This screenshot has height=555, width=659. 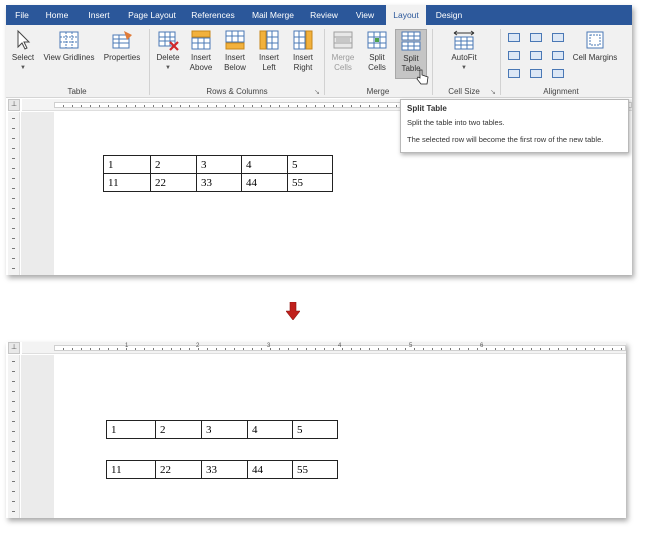 I want to click on autofit-button: AutoFit ▼, so click(x=464, y=51).